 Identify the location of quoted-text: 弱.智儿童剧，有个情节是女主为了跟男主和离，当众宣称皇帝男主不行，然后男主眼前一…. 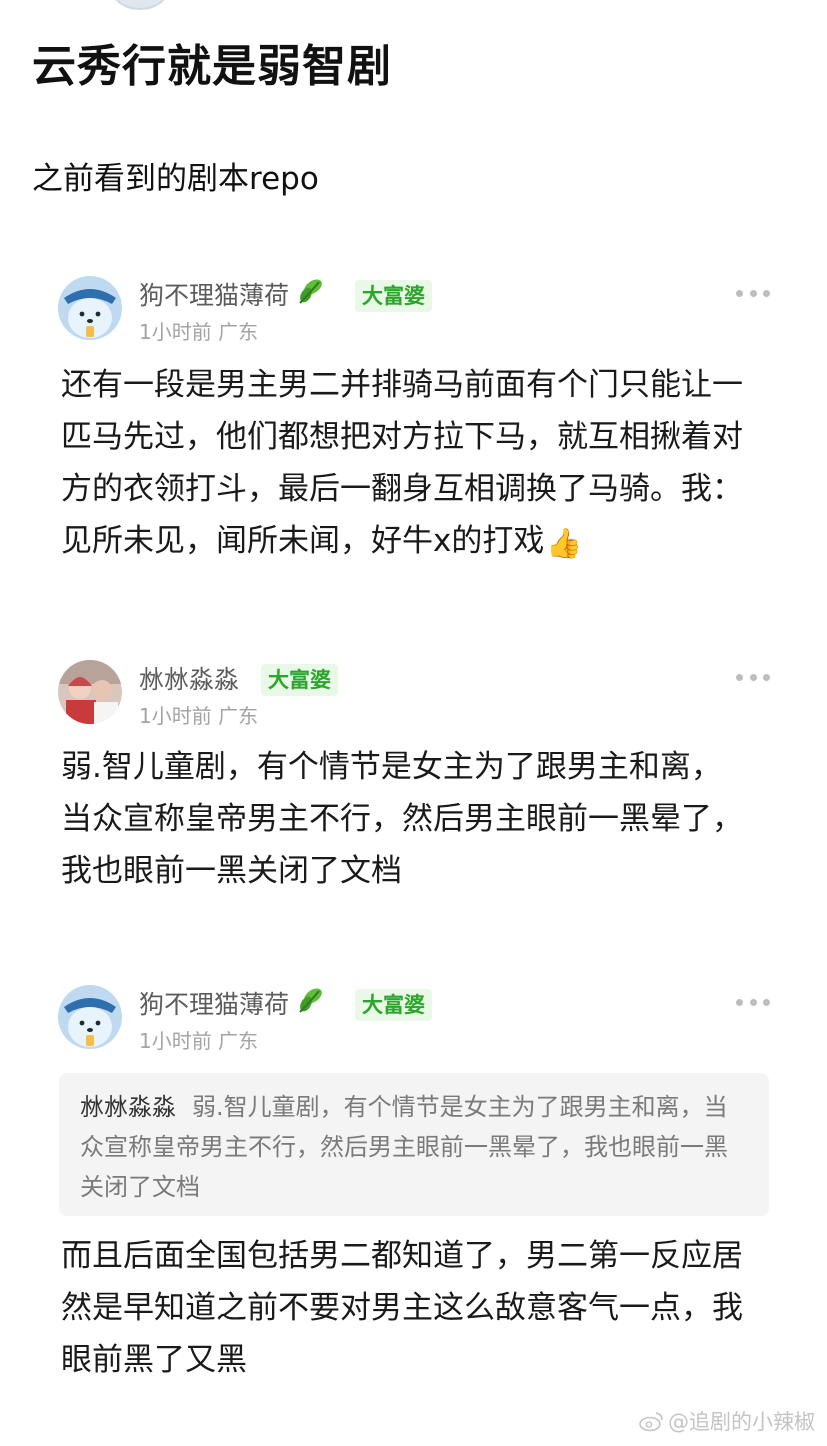
(404, 1147).